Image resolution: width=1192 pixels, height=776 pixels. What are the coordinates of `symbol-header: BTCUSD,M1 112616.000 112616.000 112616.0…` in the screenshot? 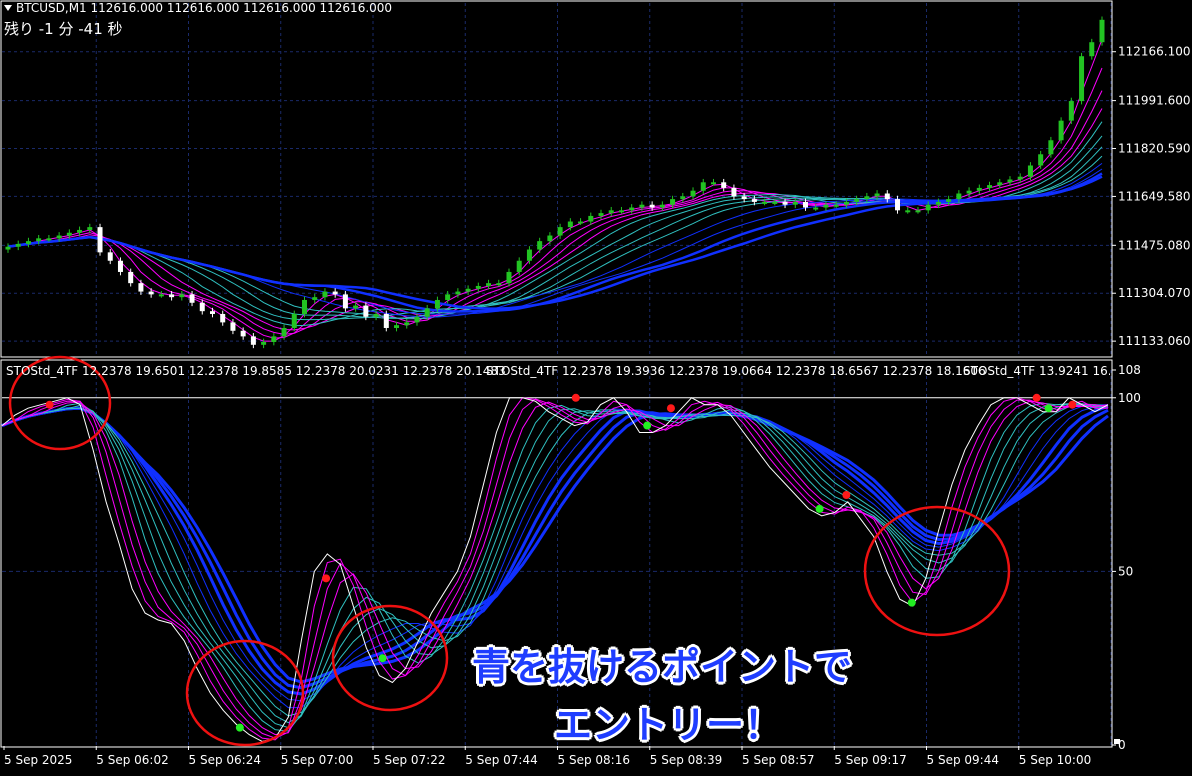 It's located at (204, 8).